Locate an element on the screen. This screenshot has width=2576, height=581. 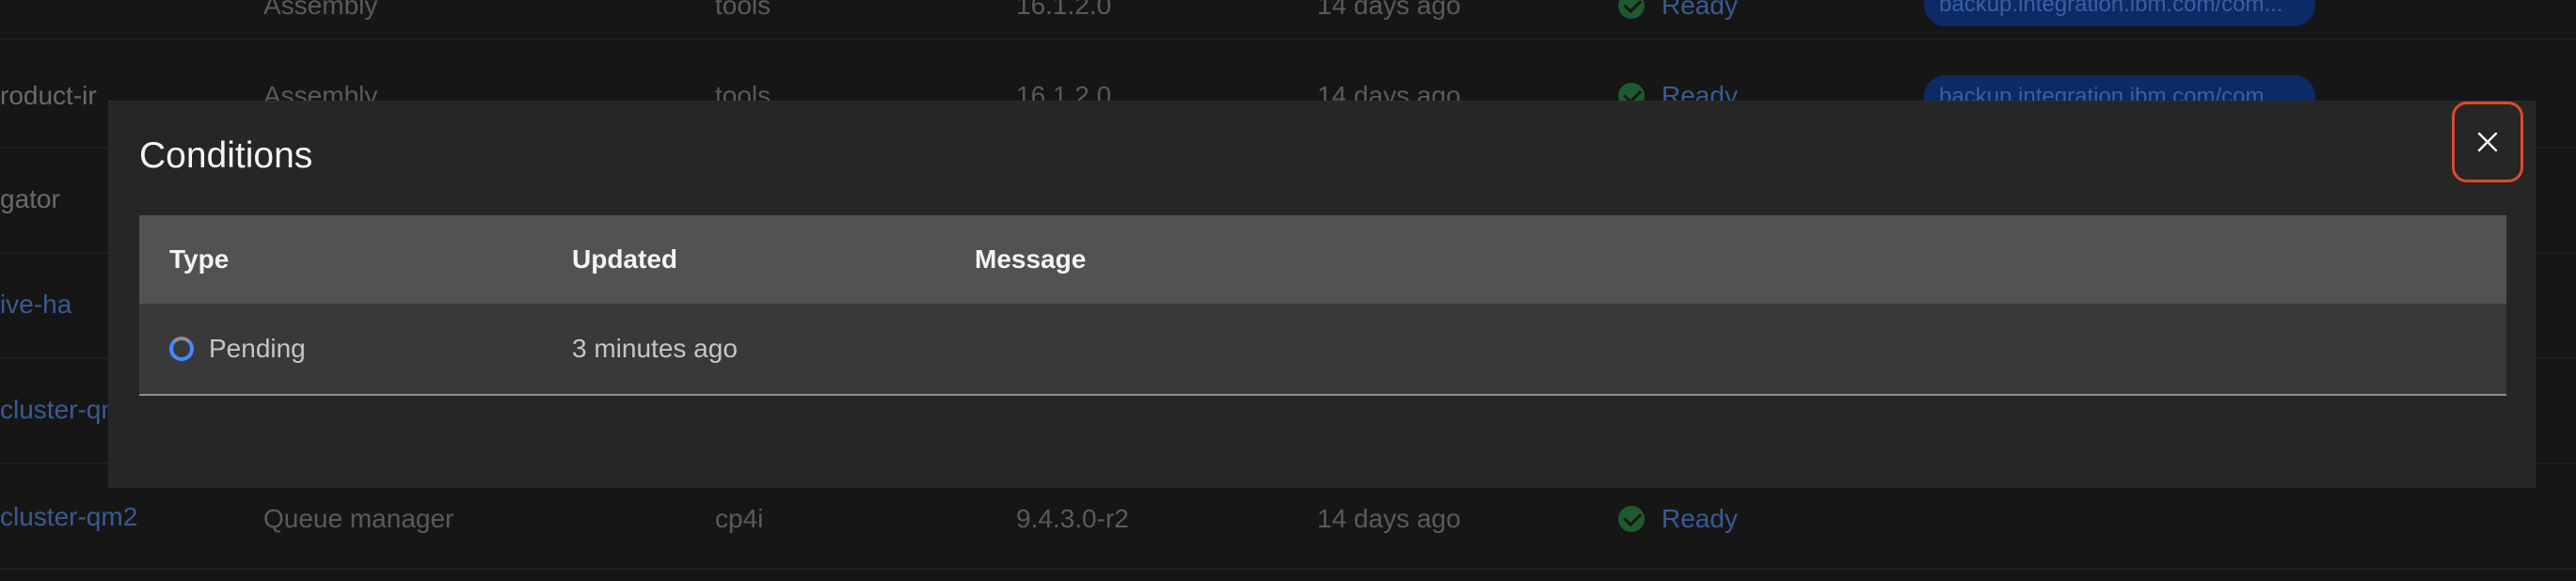
kind-cell: Assembly is located at coordinates (320, 10).